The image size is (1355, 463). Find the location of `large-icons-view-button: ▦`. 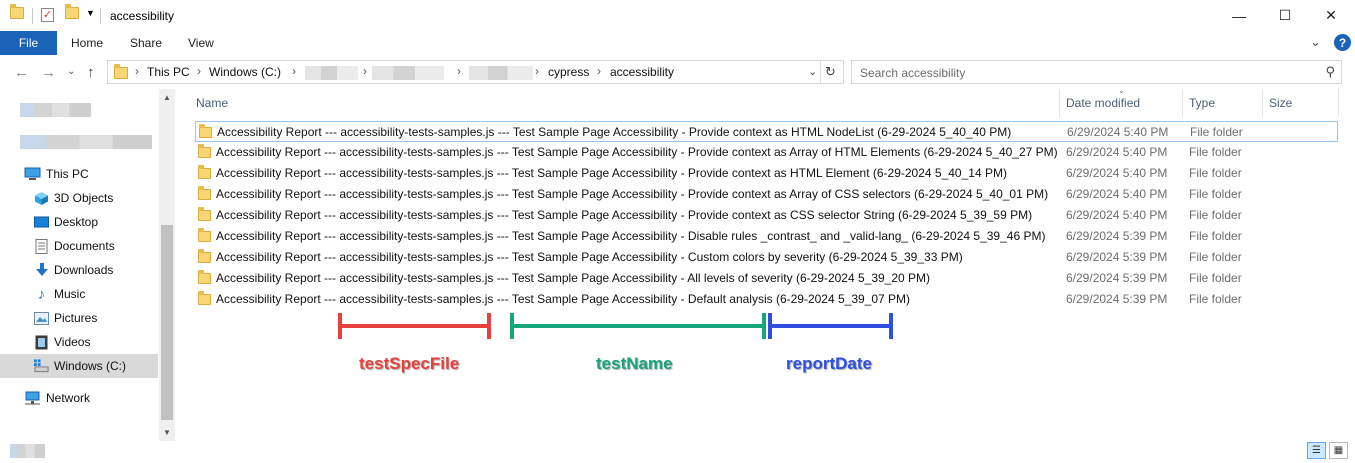

large-icons-view-button: ▦ is located at coordinates (1338, 450).